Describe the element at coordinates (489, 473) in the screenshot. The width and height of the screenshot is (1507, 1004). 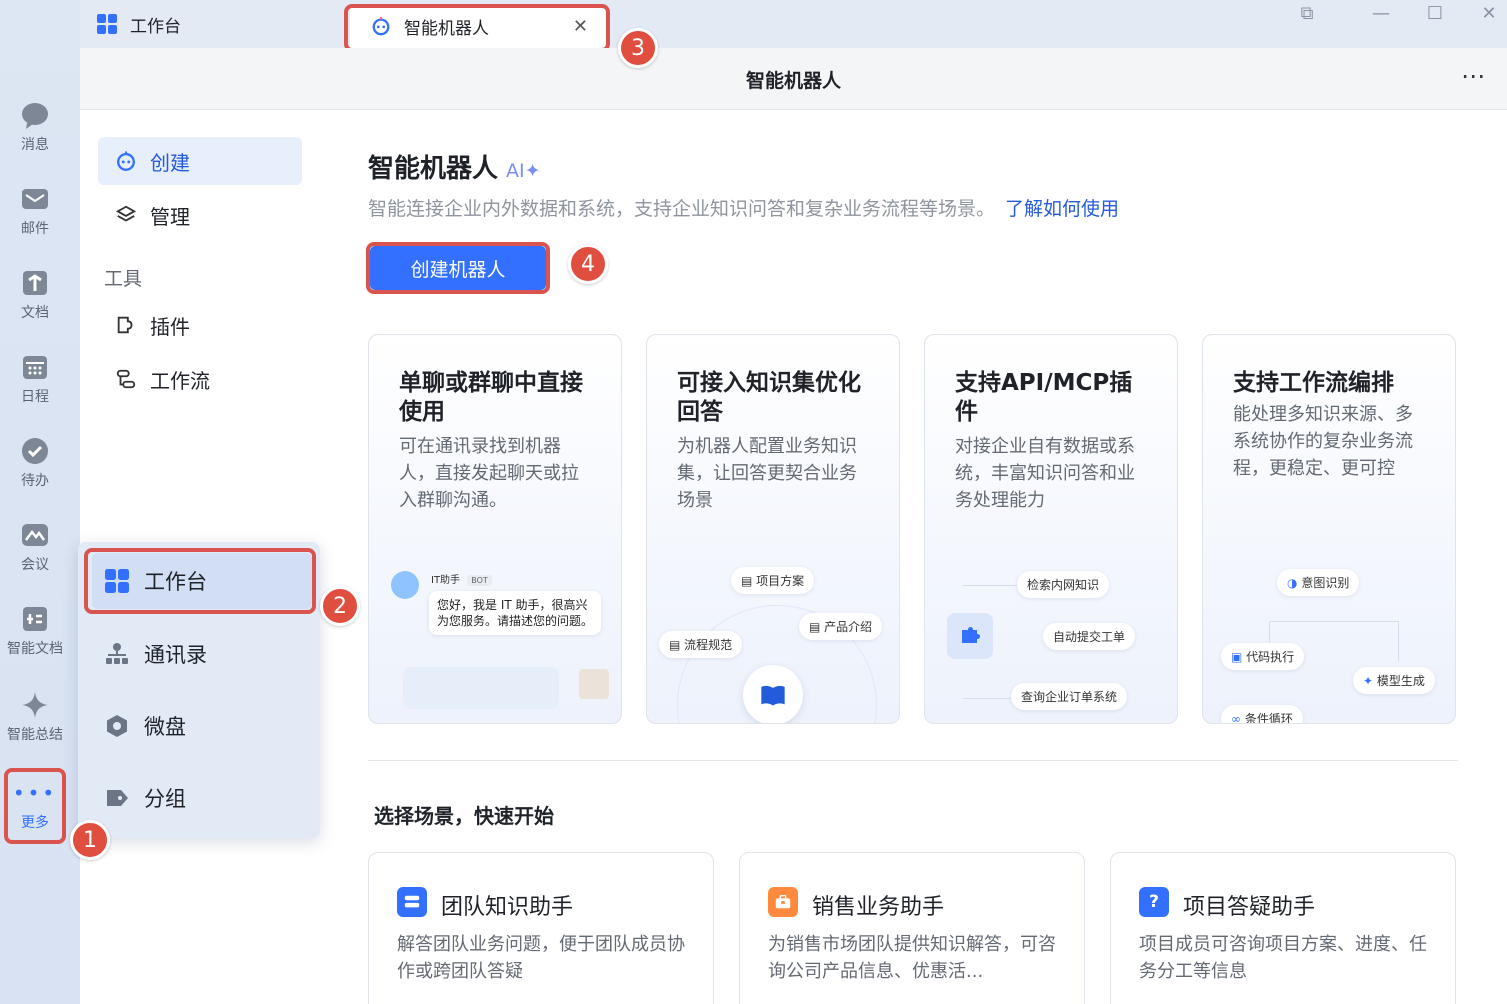
I see `feature-desc: 可在通讯录找到机器人，直接发起聊天或拉入群聊沟通。` at that location.